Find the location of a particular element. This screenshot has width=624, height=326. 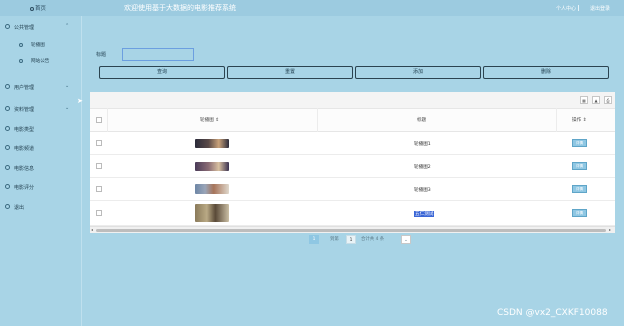

row-title: 五仁测试 is located at coordinates (424, 214).